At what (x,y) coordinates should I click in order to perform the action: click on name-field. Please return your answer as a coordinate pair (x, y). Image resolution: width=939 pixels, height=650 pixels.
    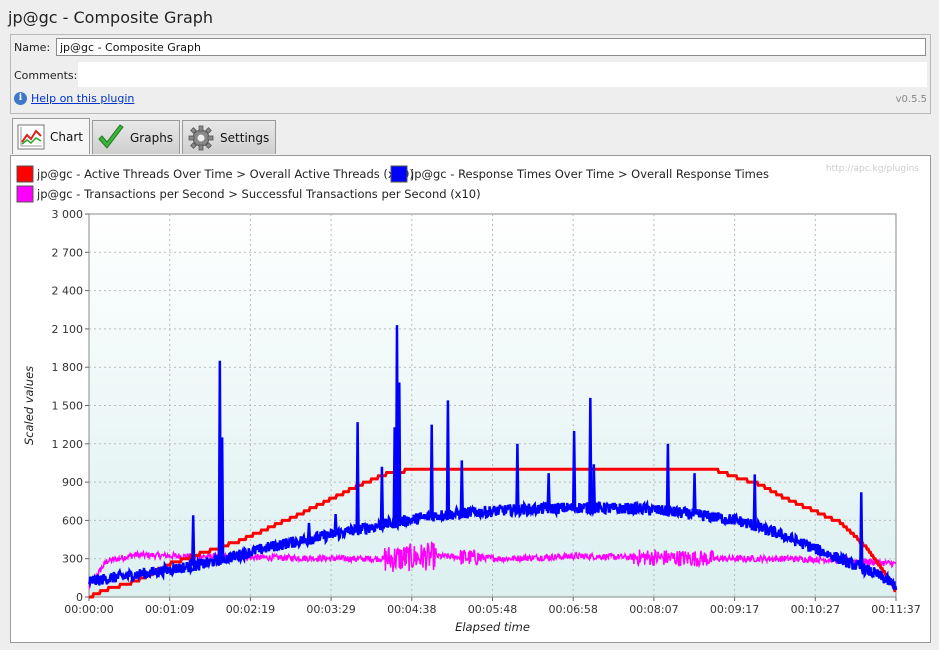
    Looking at the image, I should click on (491, 47).